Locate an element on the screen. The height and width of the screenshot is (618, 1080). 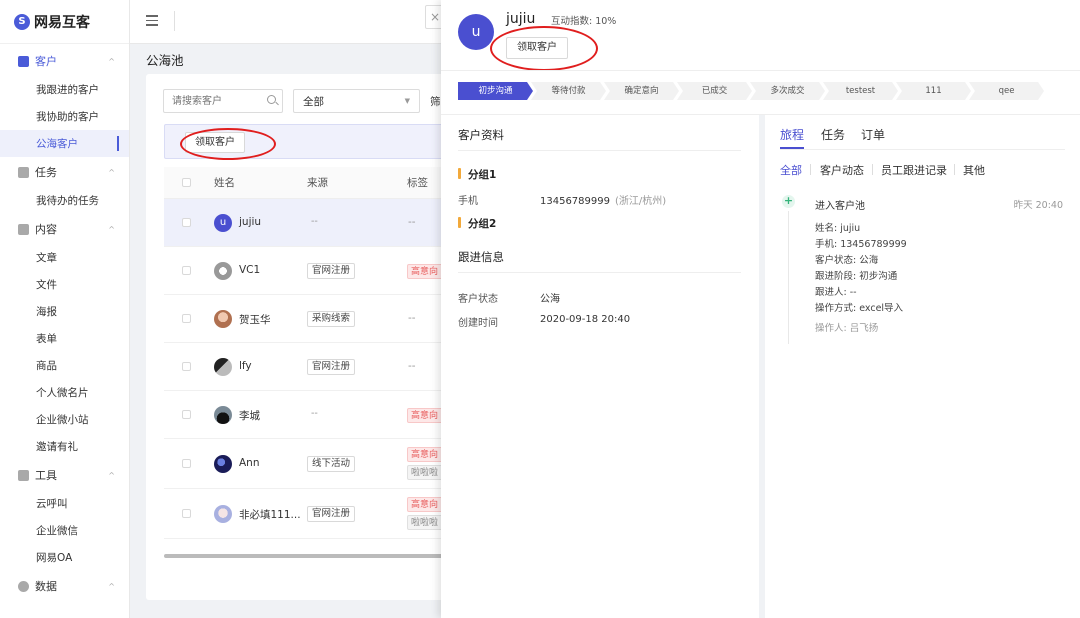
table-row: Ann 线下活动 高意向 啦啦啦 is located at coordinates (315, 464).